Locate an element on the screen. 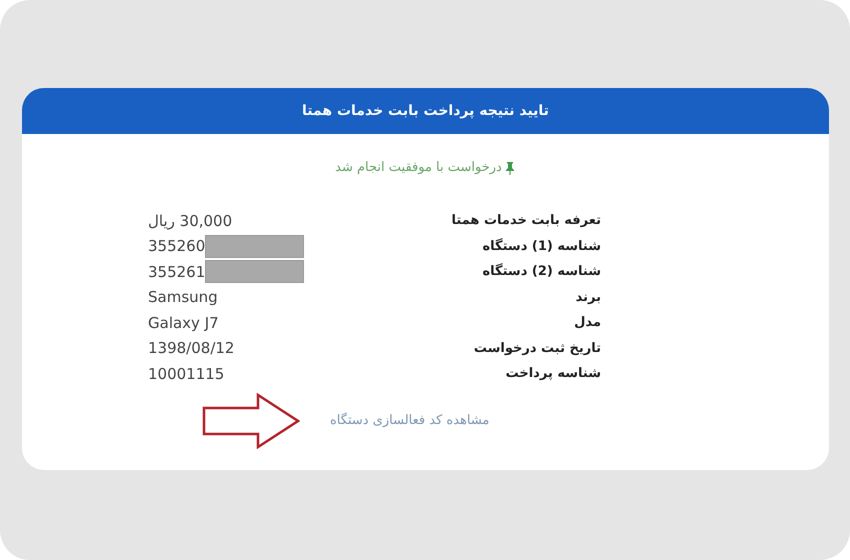 The image size is (850, 560). detail-label: برند is located at coordinates (588, 297).